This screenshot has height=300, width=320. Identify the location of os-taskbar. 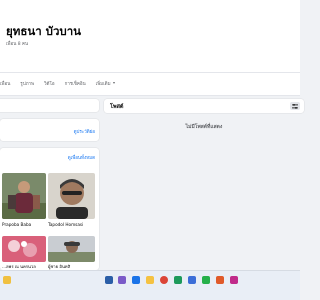
(150, 285).